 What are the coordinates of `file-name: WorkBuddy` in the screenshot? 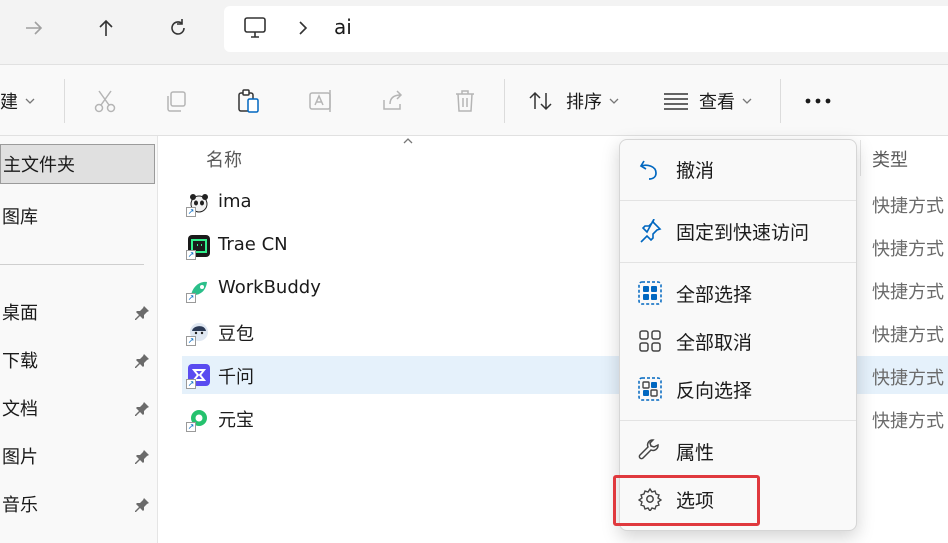 It's located at (269, 287).